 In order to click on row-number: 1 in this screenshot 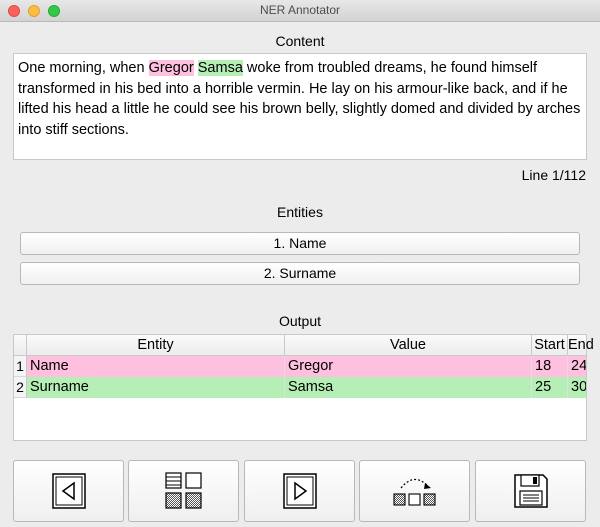, I will do `click(20, 366)`.